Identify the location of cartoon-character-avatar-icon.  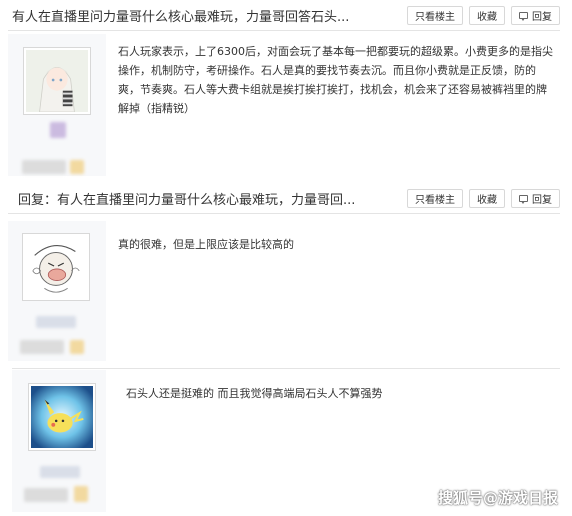
(56, 267).